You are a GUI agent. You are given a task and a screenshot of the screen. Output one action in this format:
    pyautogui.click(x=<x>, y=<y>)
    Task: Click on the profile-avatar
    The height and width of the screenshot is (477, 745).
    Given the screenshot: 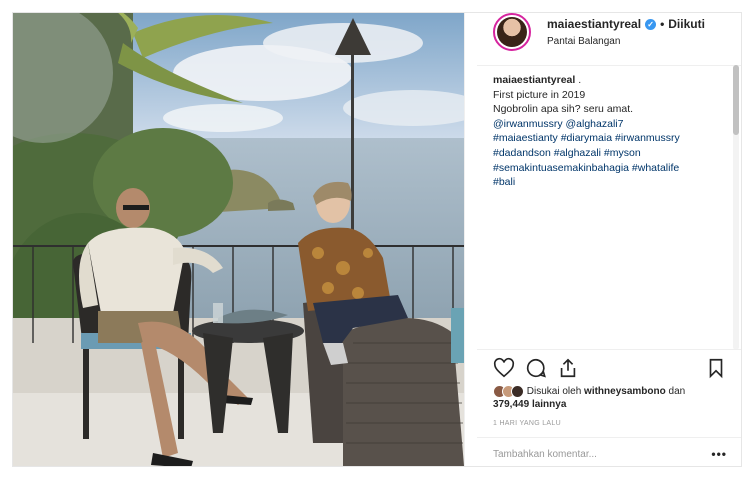 What is the action you would take?
    pyautogui.click(x=512, y=32)
    